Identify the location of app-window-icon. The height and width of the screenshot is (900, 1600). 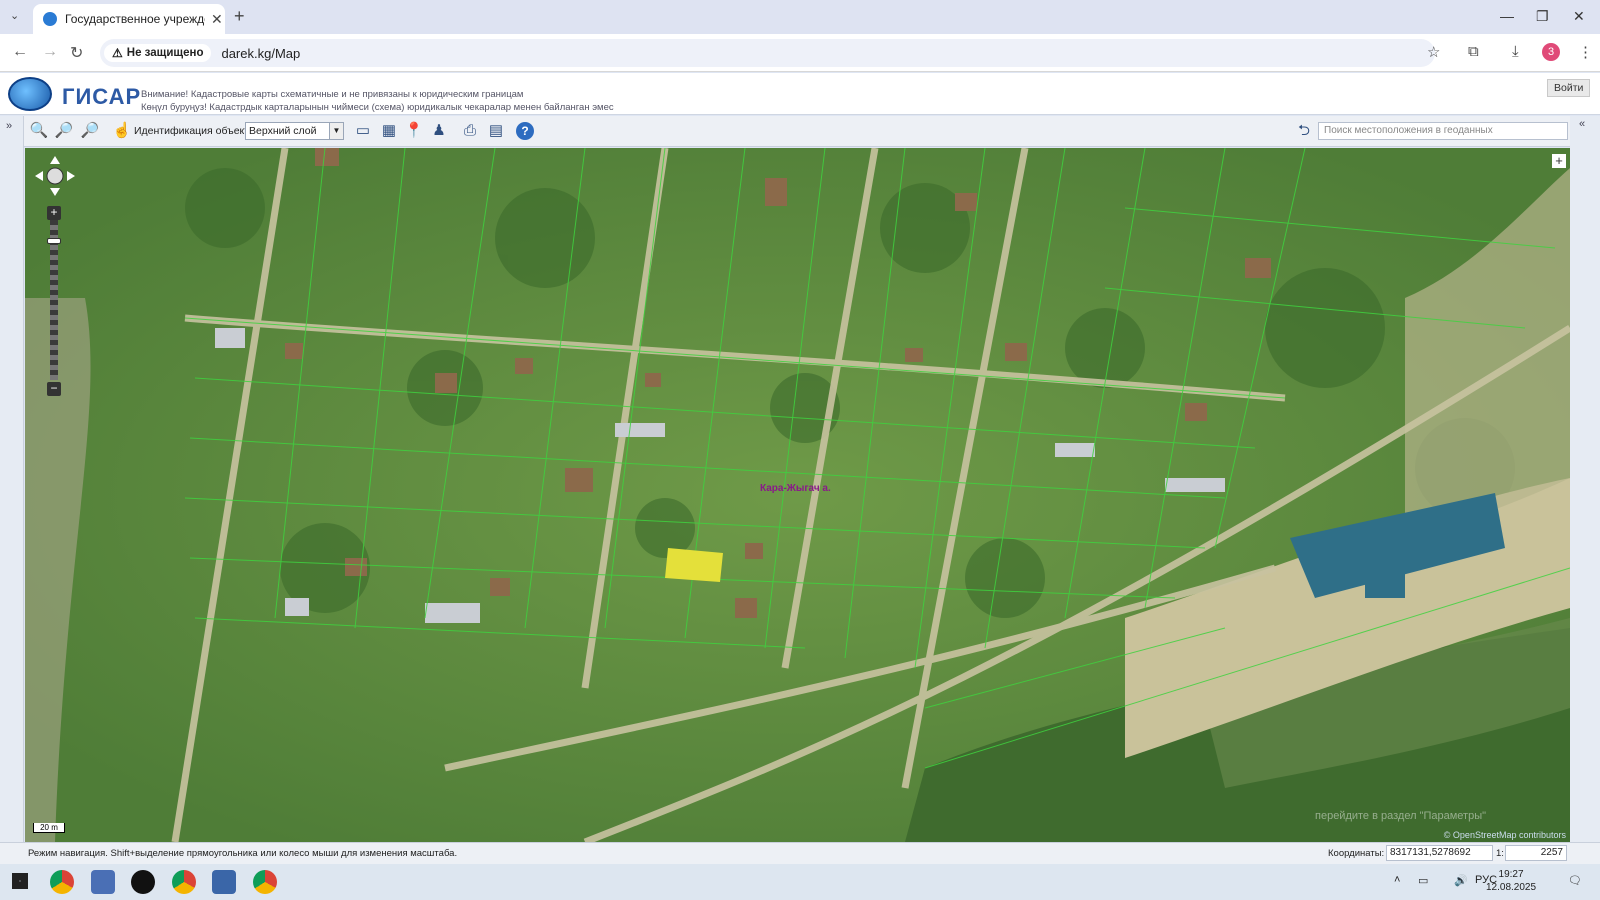
(224, 882).